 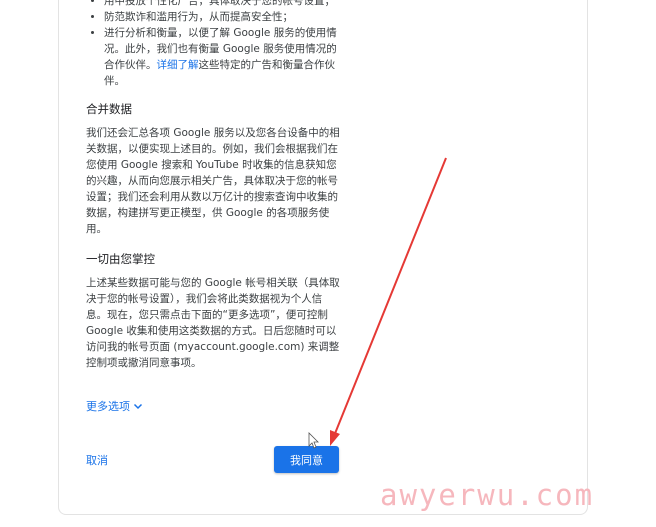 What do you see at coordinates (487, 495) in the screenshot?
I see `watermark: awyerwu.com` at bounding box center [487, 495].